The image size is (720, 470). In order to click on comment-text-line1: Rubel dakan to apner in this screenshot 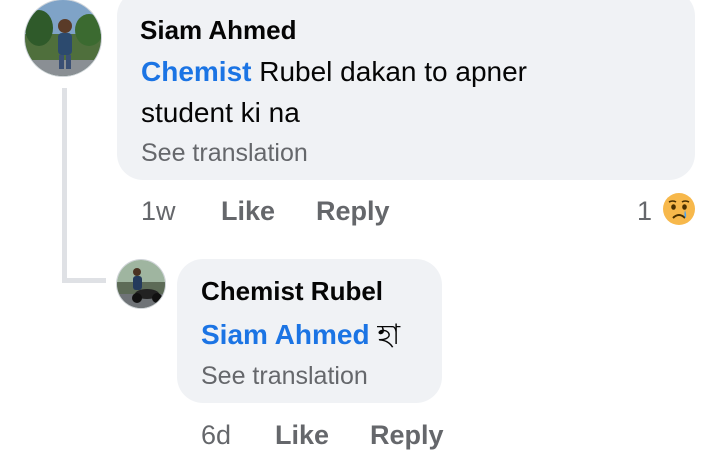, I will do `click(389, 71)`.